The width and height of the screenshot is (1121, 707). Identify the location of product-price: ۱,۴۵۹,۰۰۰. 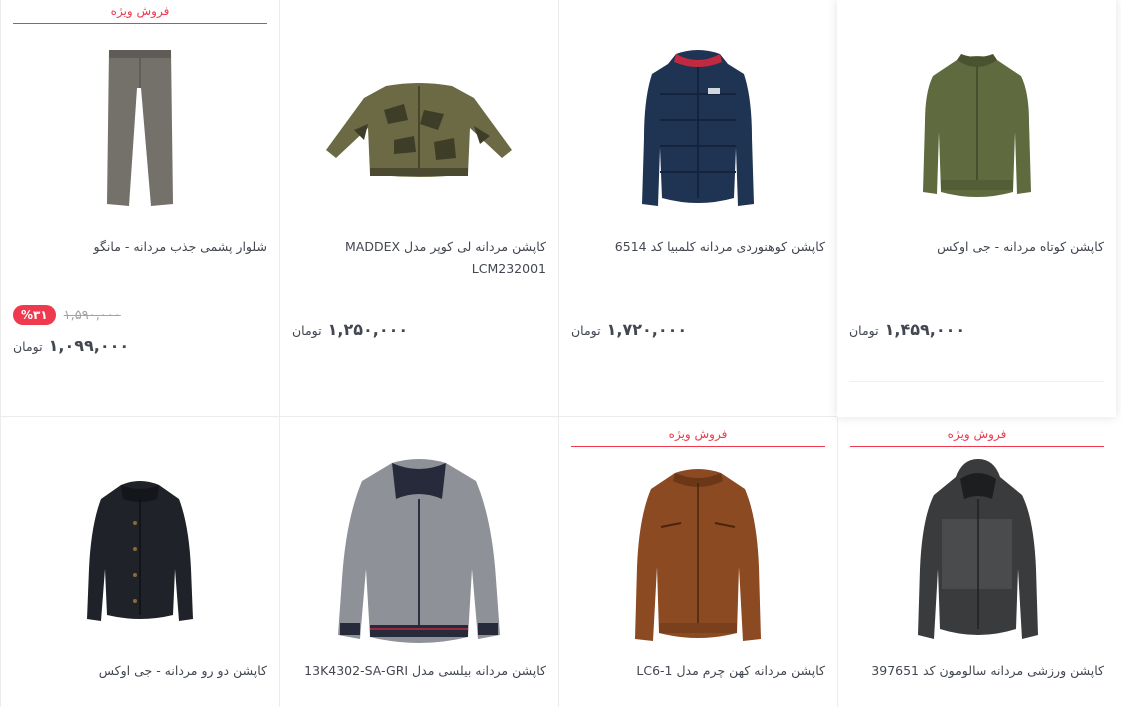
(925, 329).